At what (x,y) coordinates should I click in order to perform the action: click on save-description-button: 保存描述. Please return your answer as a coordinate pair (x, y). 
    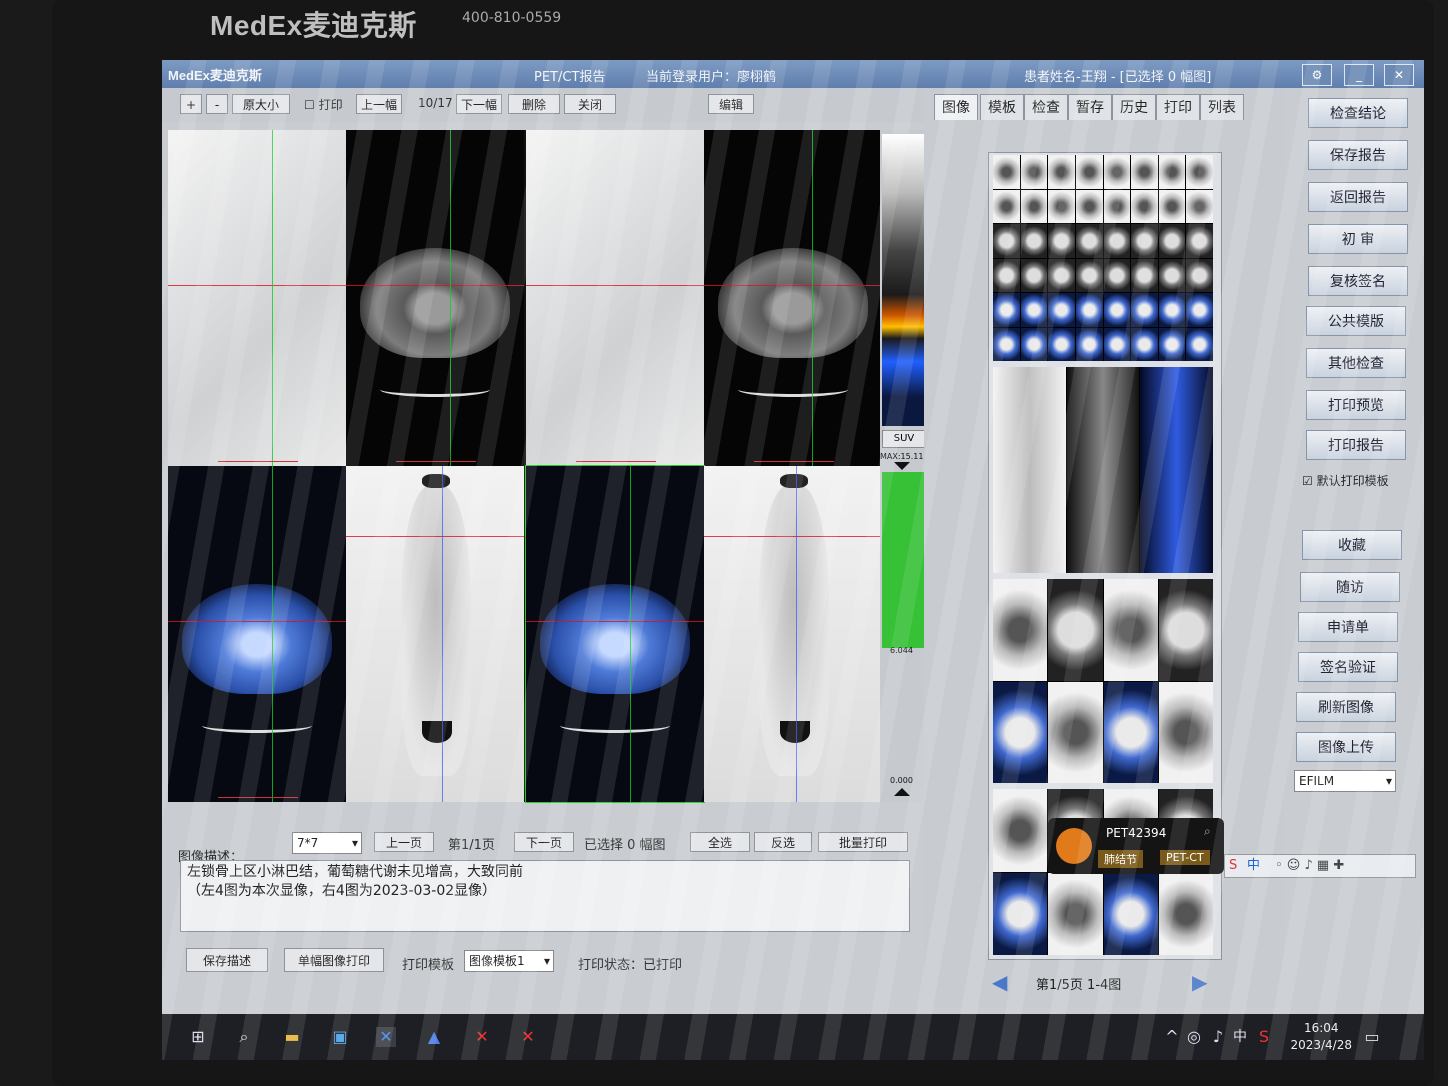
    Looking at the image, I should click on (227, 960).